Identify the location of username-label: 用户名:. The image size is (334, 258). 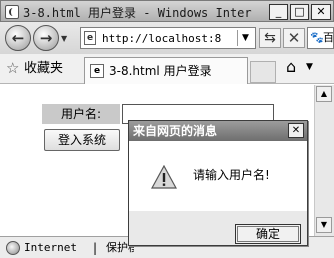
(81, 114).